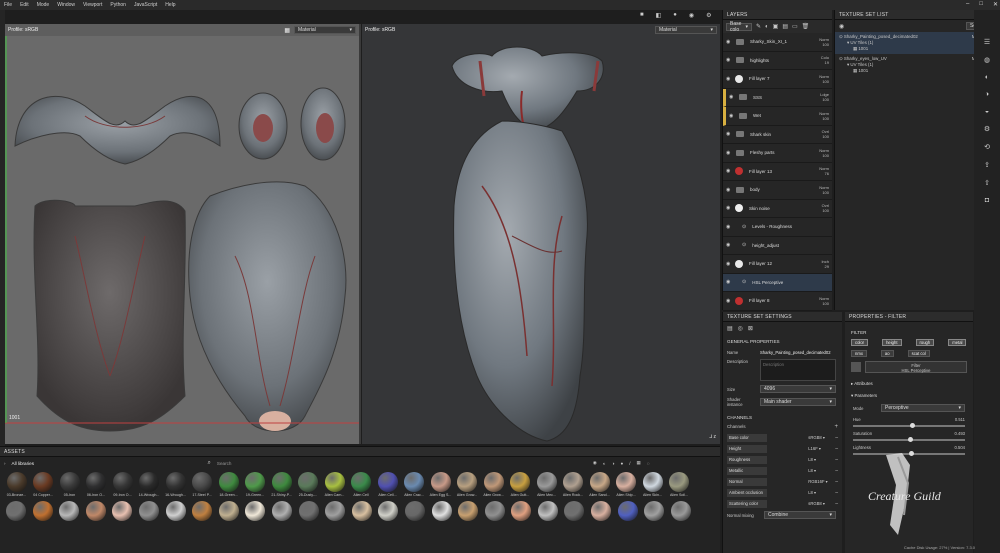 This screenshot has width=1000, height=553. I want to click on history-icon: ⟲, so click(987, 147).